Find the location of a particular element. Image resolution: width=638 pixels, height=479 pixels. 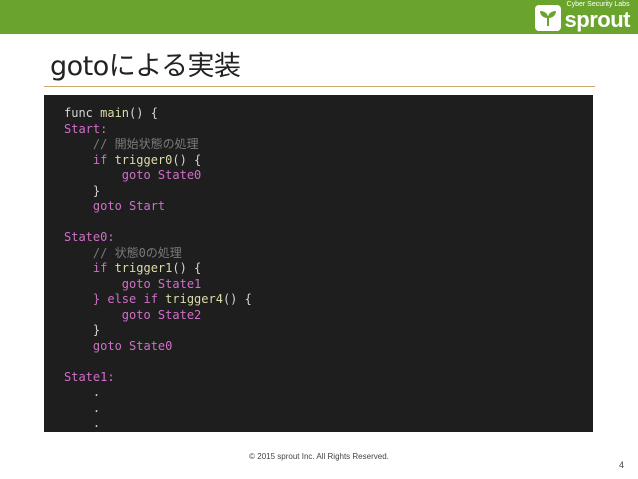

sprout-logo: Cyber Security Labs sprout is located at coordinates (582, 16).